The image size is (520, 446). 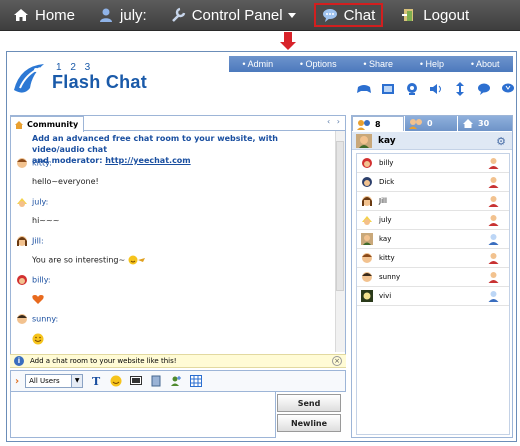 I want to click on users-group-icon, so click(x=415, y=124).